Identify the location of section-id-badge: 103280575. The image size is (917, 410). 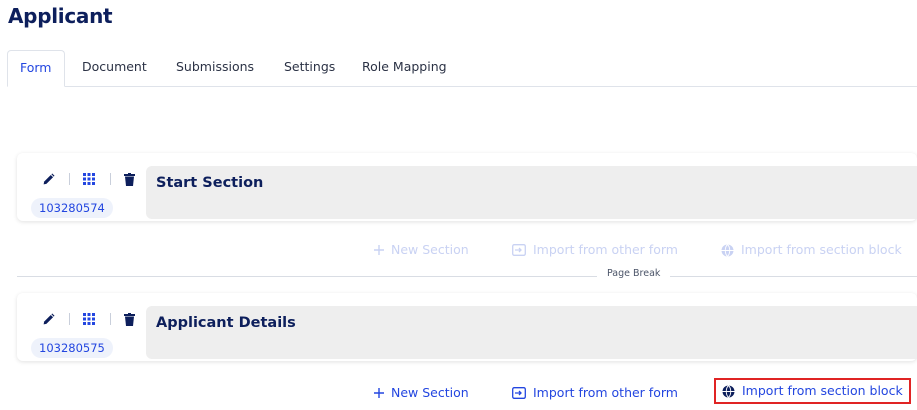
(72, 348).